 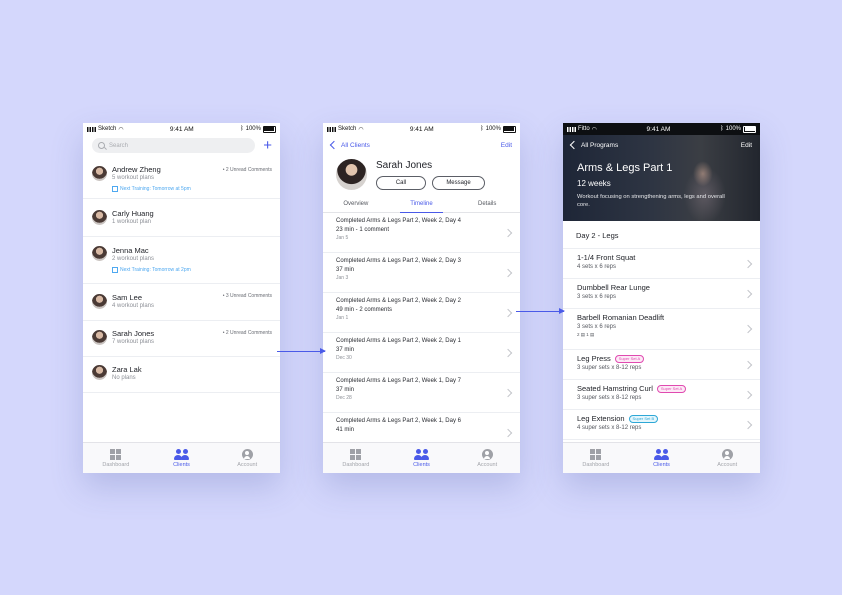 I want to click on exercise-item: Dumbbell Rear Lunge 3 sets x 6 reps, so click(x=661, y=294).